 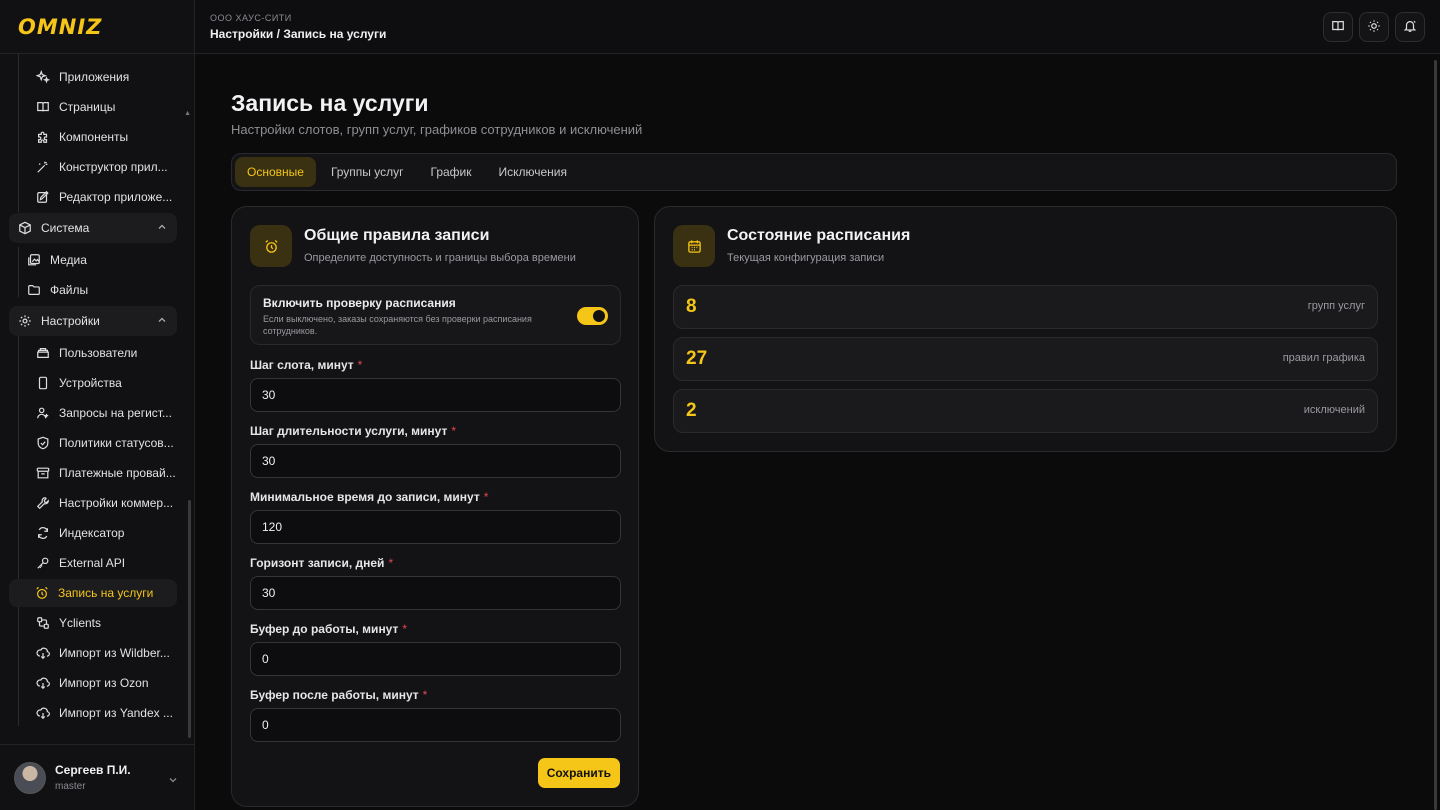 I want to click on save-button: Сохранить, so click(x=578, y=773).